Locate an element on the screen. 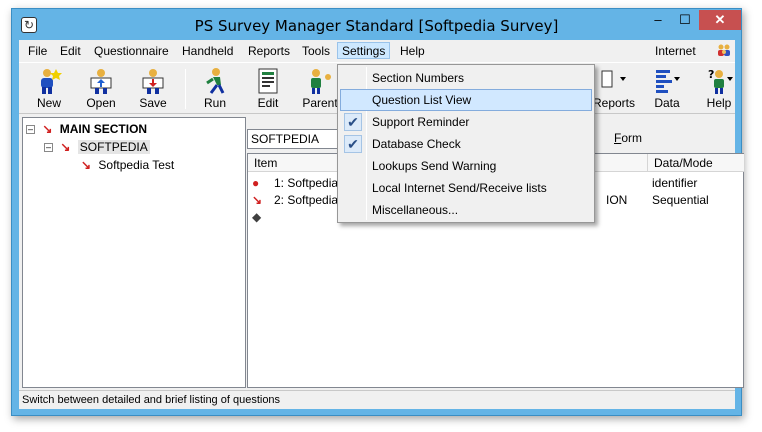  menu-handheld: Handheld is located at coordinates (207, 51).